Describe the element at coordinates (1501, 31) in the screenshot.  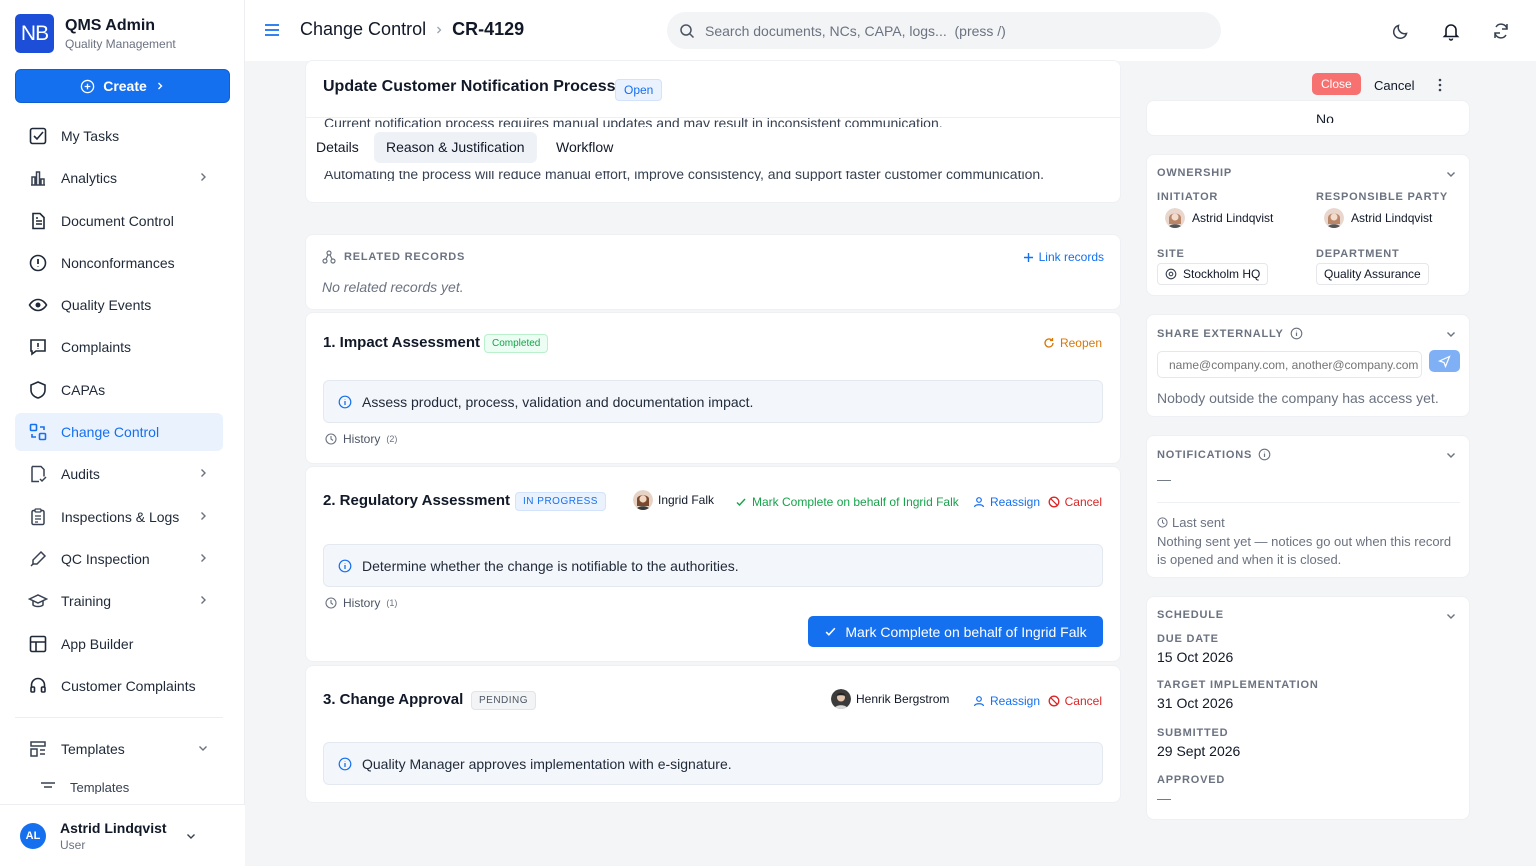
I see `refresh-icon` at that location.